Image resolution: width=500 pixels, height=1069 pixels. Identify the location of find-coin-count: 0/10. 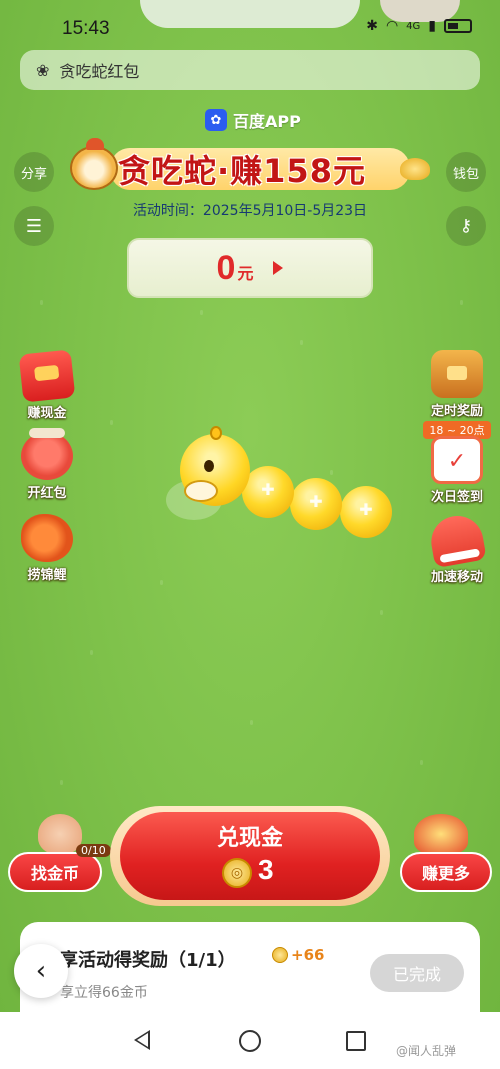
(93, 850).